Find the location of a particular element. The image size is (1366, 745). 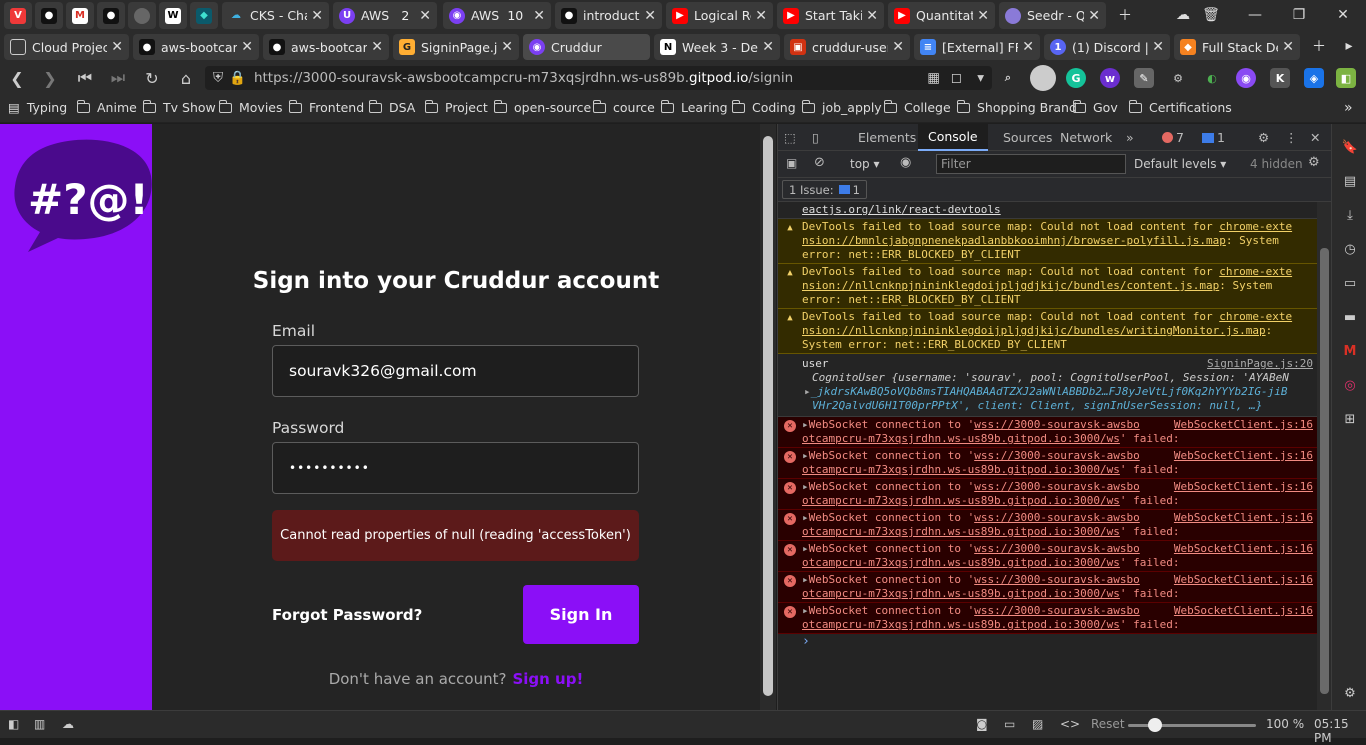

back-button: ❮ is located at coordinates (17, 78).